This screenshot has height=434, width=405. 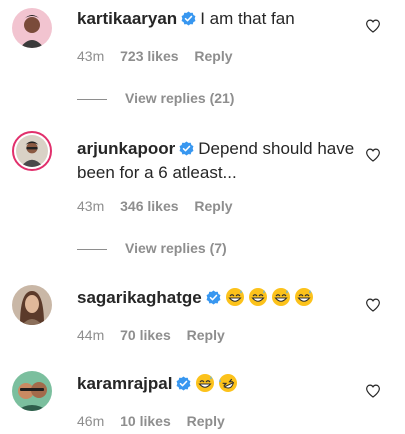 What do you see at coordinates (139, 297) in the screenshot?
I see `username: sagarikaghatge` at bounding box center [139, 297].